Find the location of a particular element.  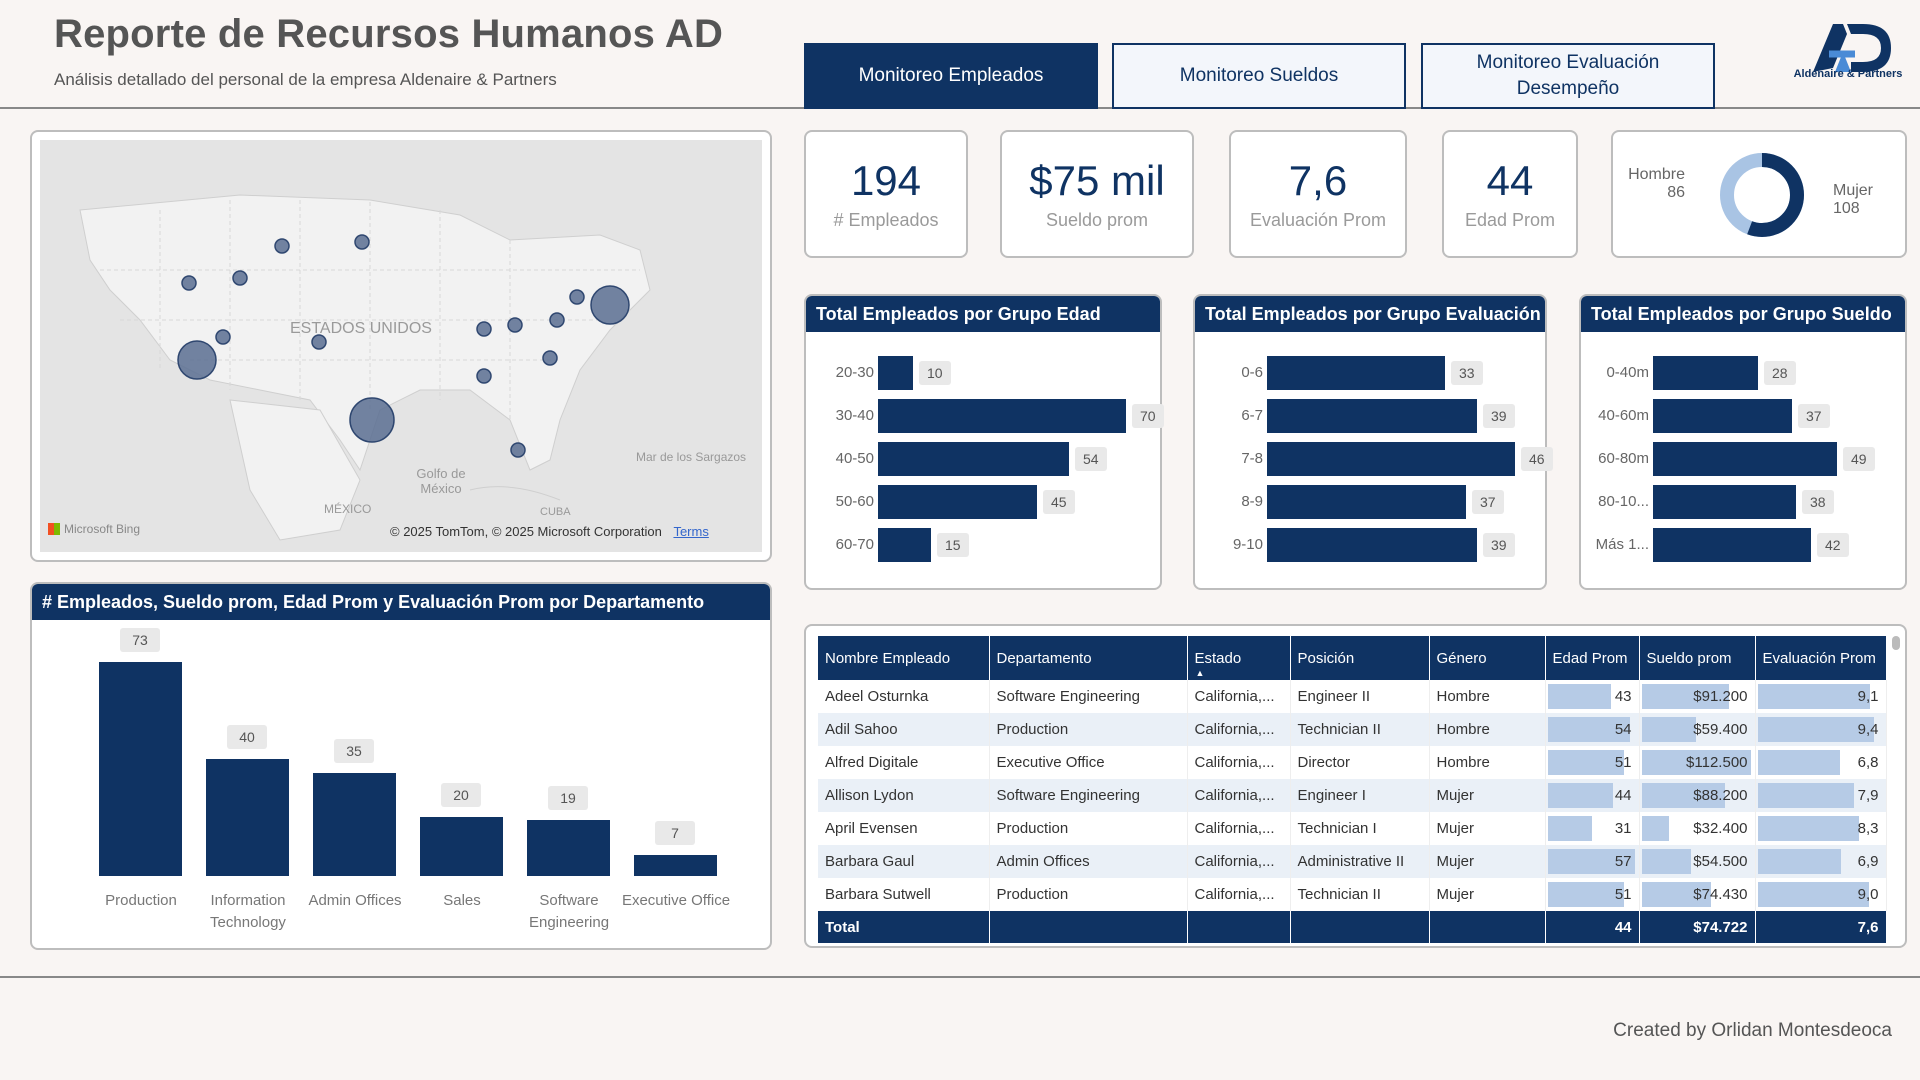

bar-row: 60-70 15 is located at coordinates (983, 545).